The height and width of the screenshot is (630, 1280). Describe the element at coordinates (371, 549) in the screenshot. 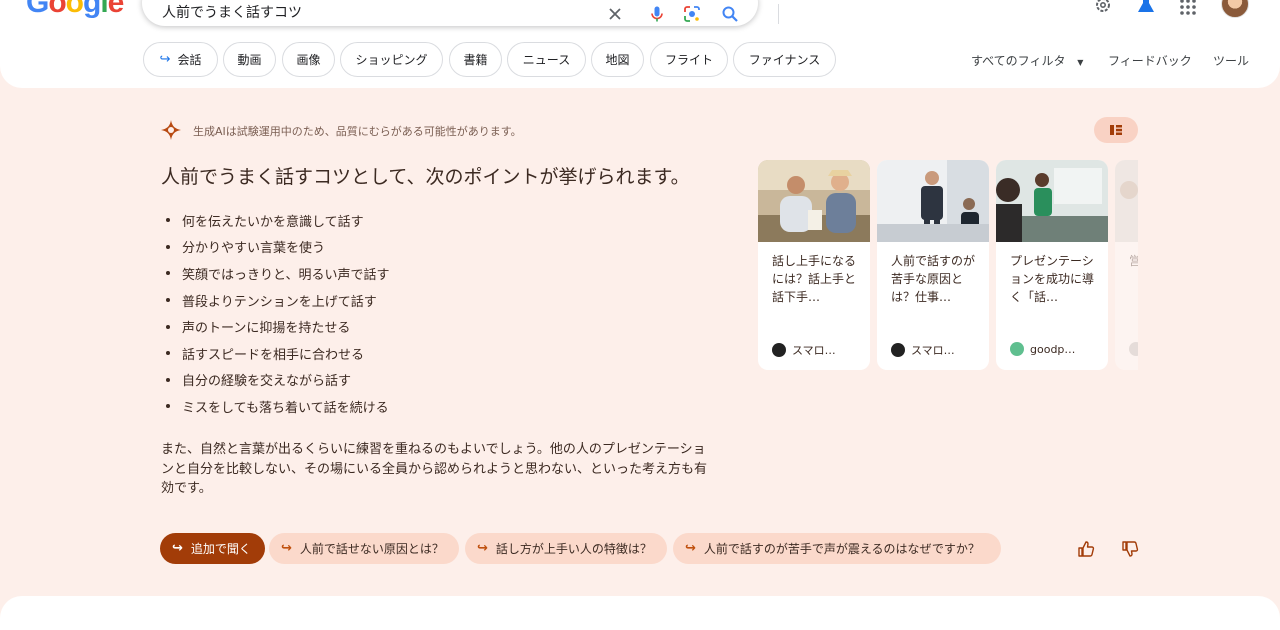

I see `suggestion-label: 人前で話せない原因とは？` at that location.